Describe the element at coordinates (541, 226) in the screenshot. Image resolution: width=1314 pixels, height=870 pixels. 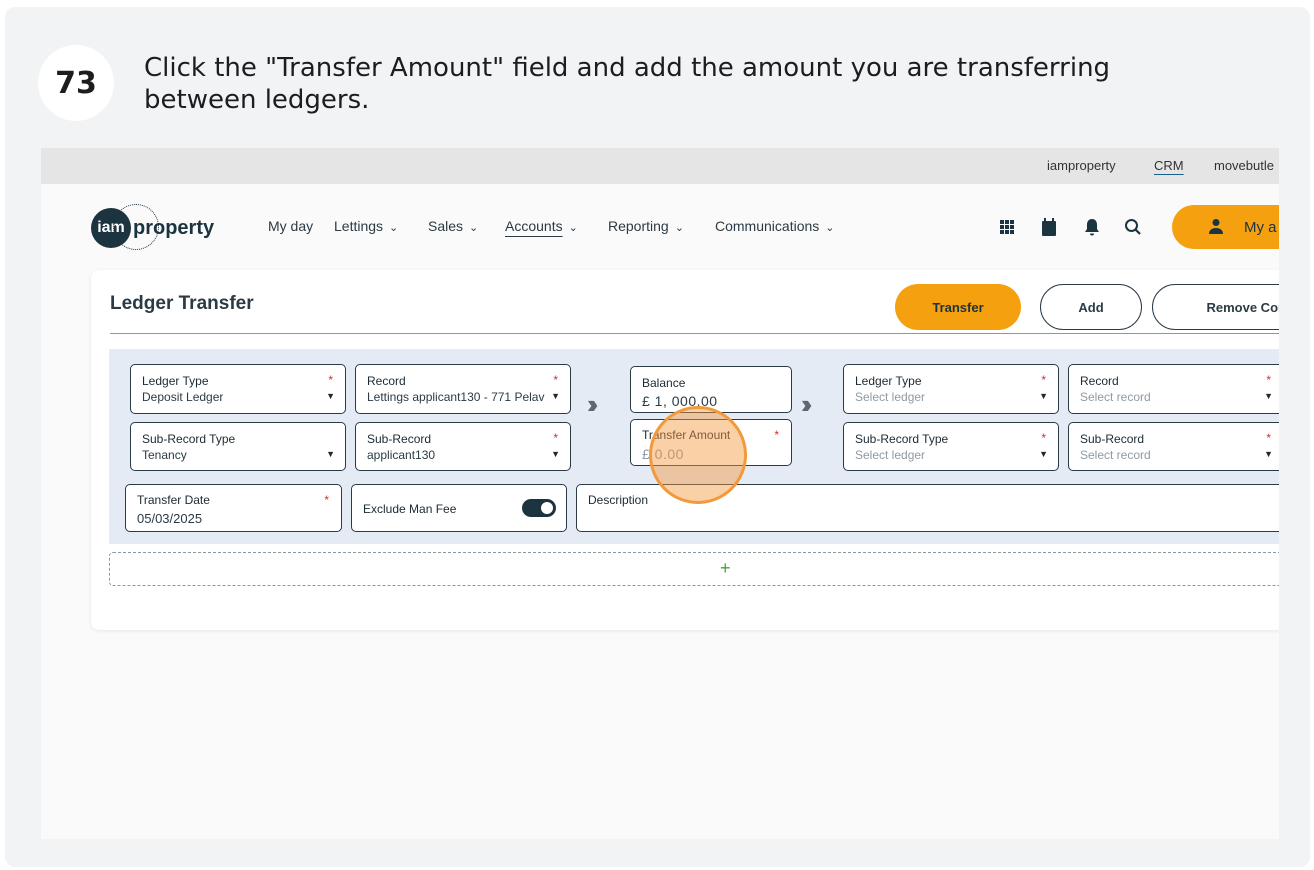
I see `nav-item-accounts: Accounts ⌄` at that location.